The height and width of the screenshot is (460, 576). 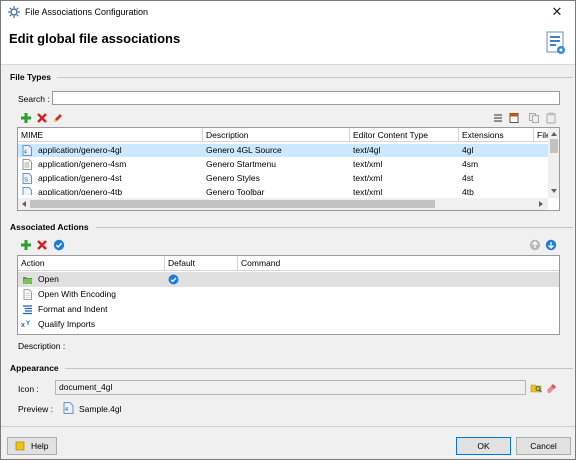 What do you see at coordinates (551, 245) in the screenshot?
I see `move-down-icon` at bounding box center [551, 245].